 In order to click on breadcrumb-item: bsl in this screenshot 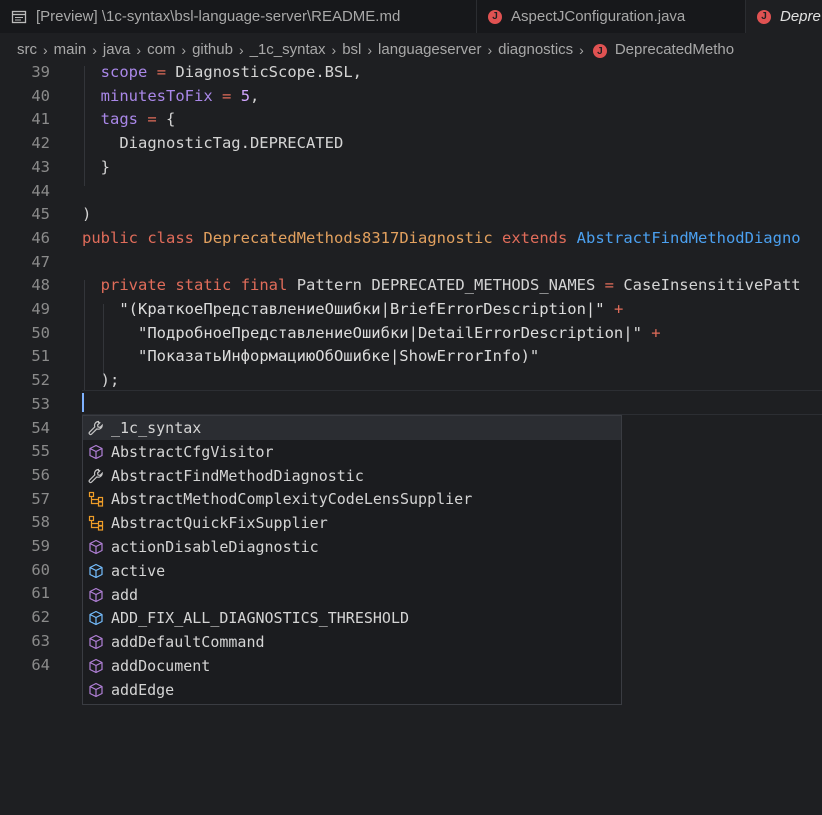, I will do `click(351, 49)`.